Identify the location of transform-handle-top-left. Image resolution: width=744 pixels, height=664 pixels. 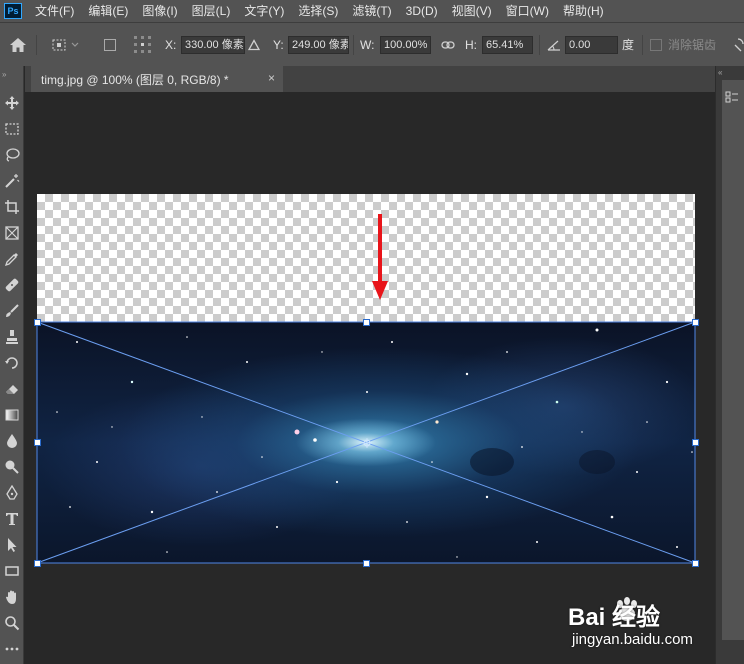
(37, 322).